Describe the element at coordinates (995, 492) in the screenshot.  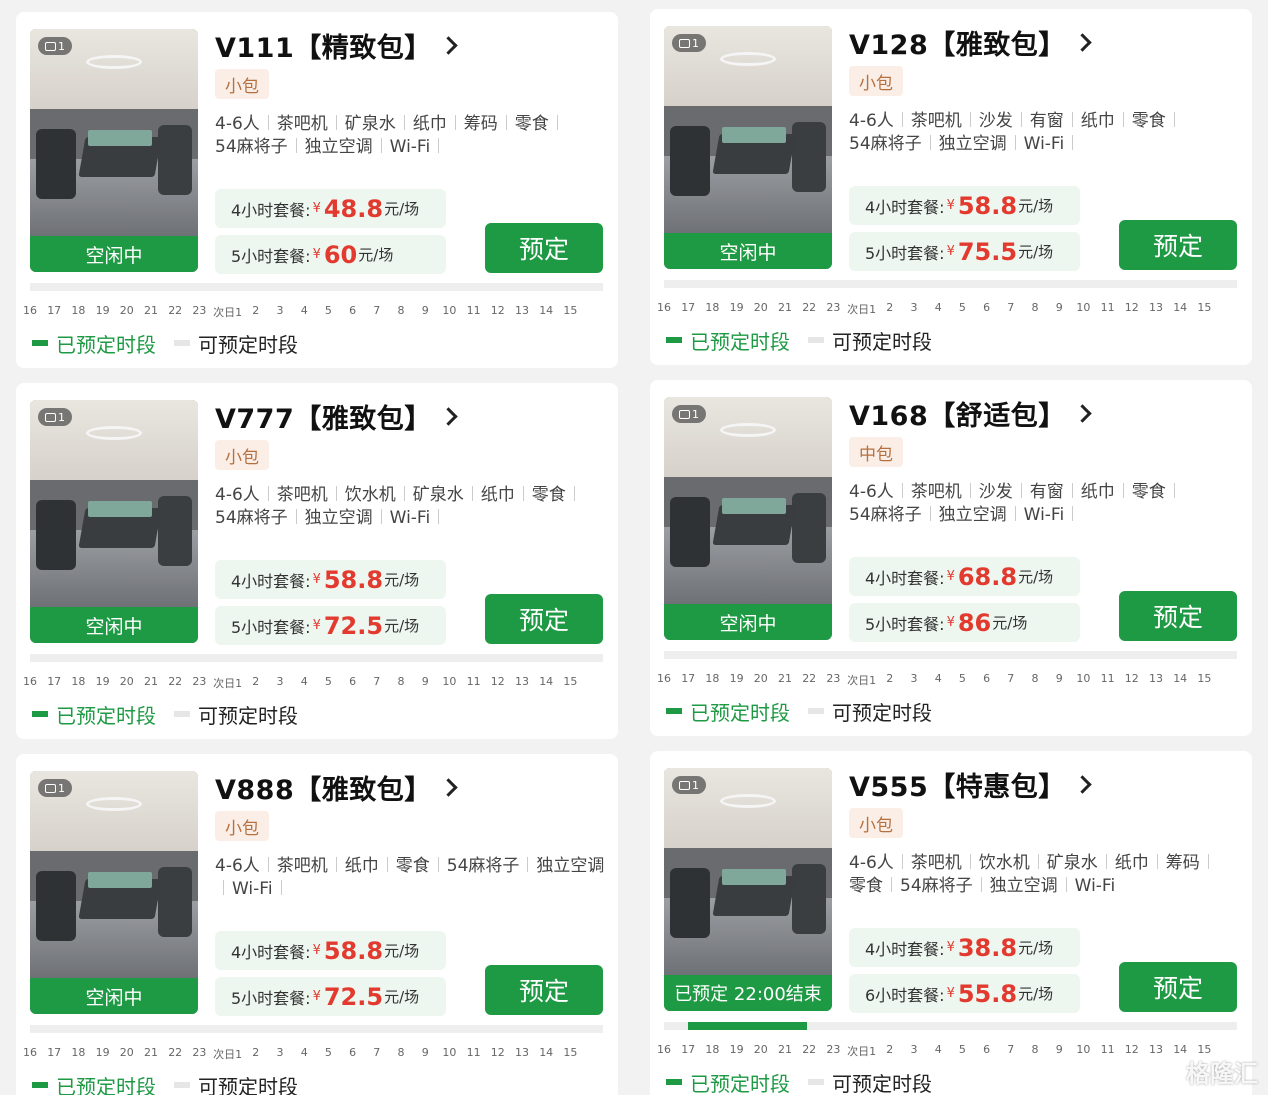
I see `amenity-item: 沙发` at that location.